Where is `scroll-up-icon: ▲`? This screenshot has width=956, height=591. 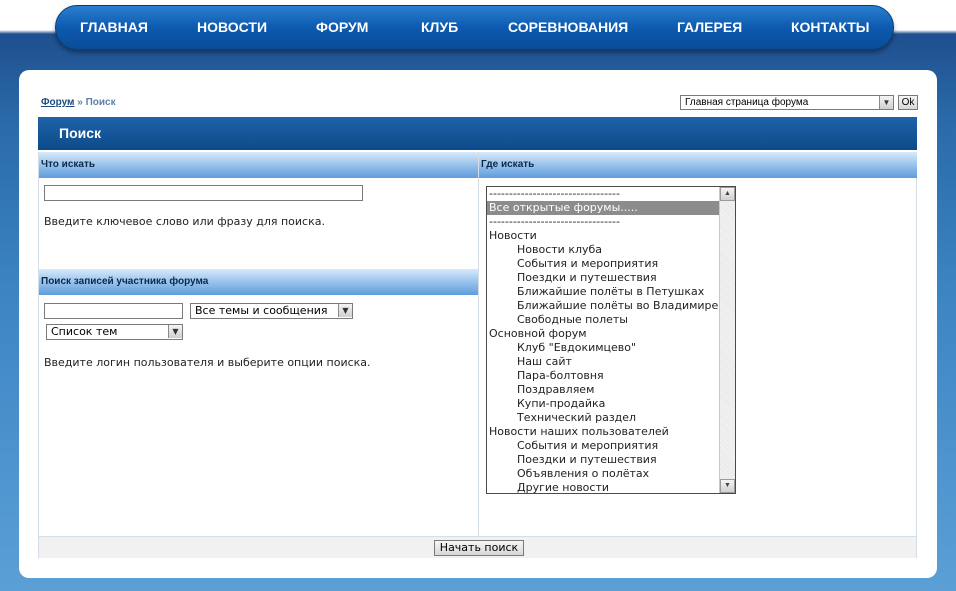
scroll-up-icon: ▲ is located at coordinates (727, 194).